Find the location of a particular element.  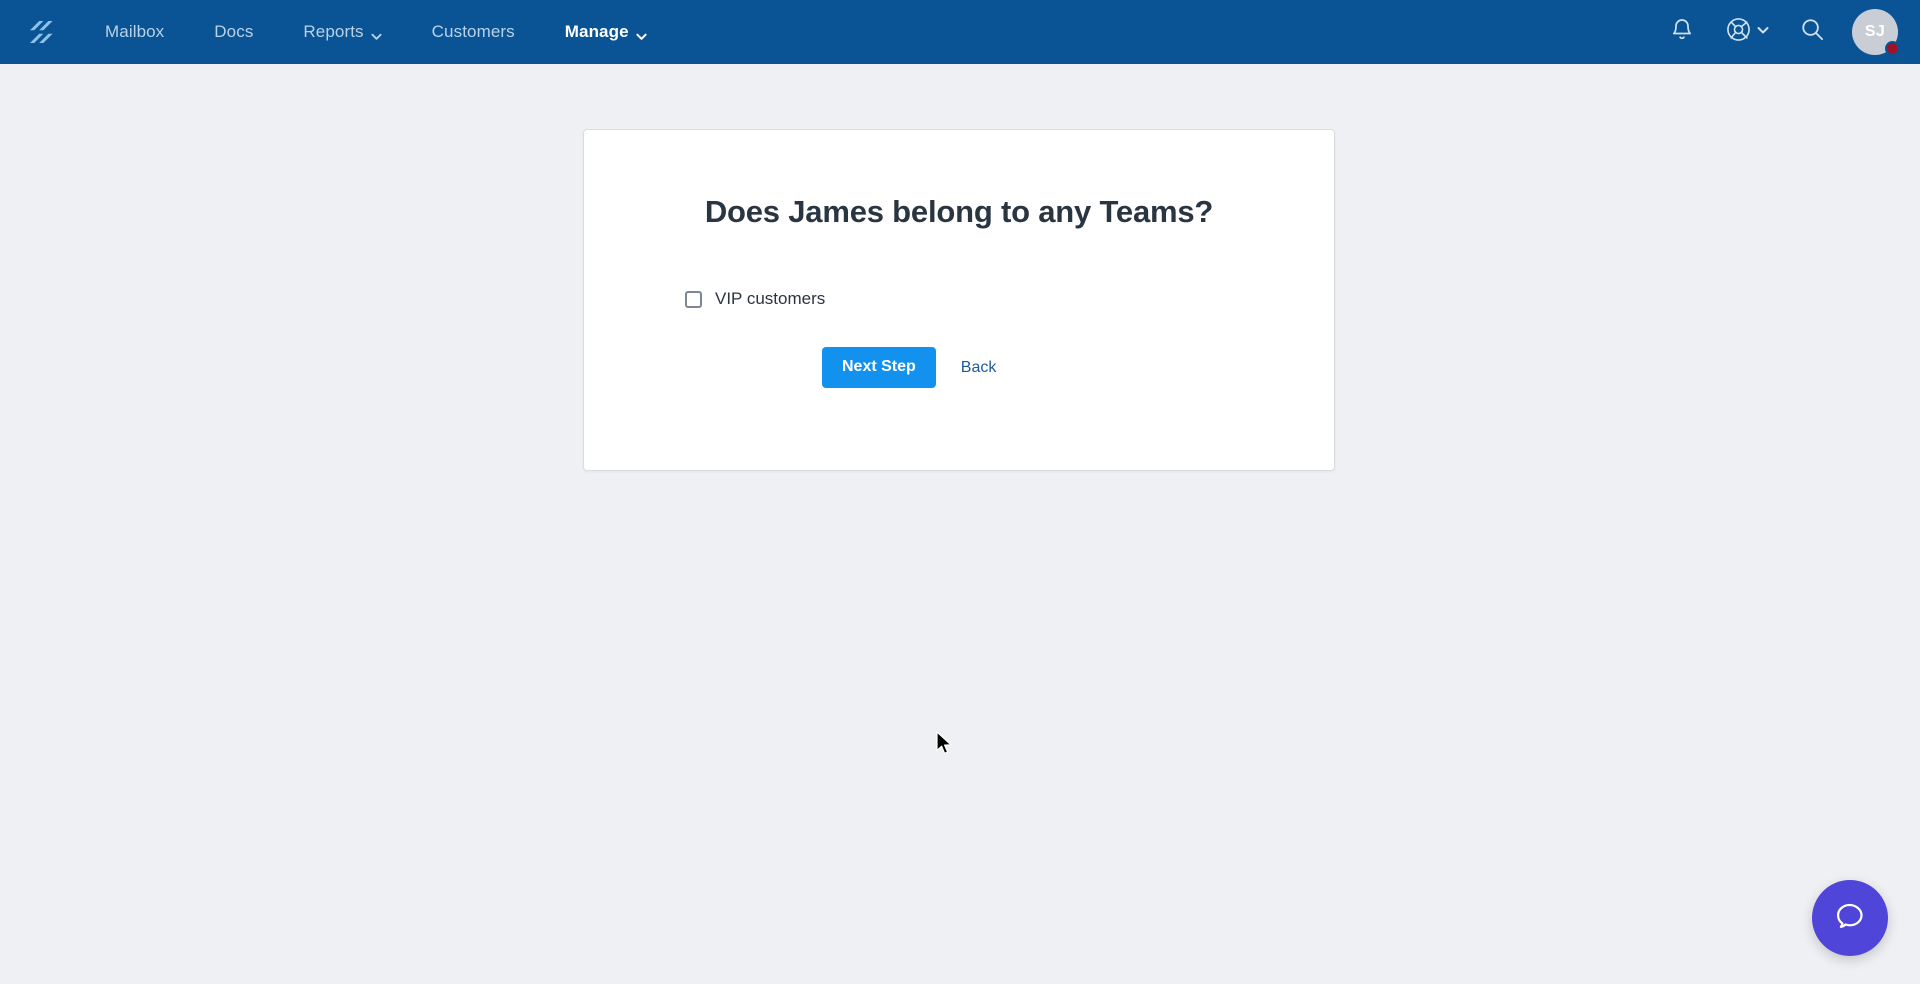

nav-item-docs: Docs is located at coordinates (233, 32).